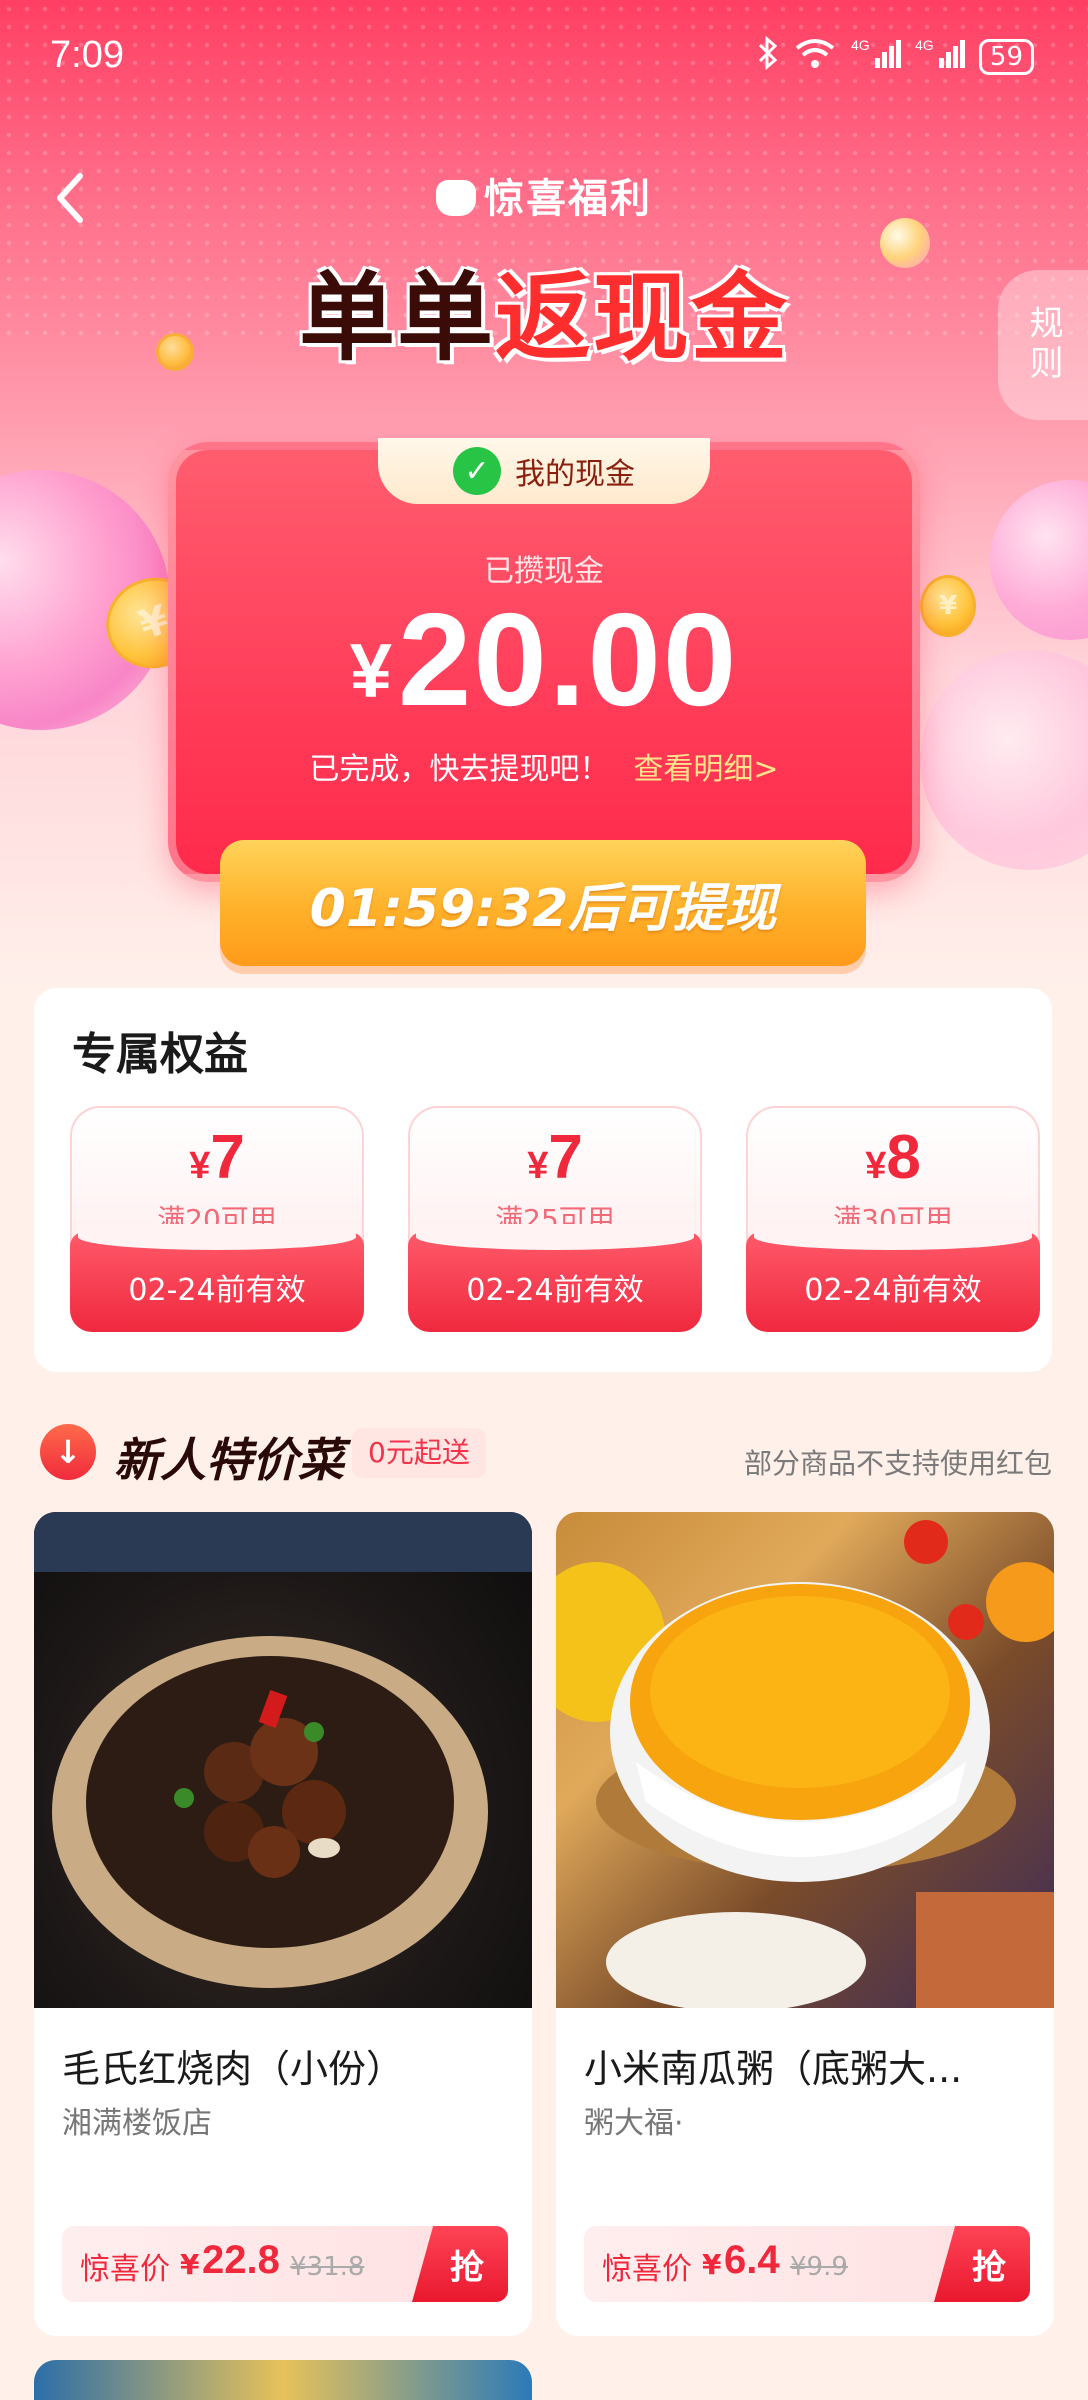 The image size is (1088, 2400). I want to click on done-text: 已完成，快去提现吧！, so click(459, 769).